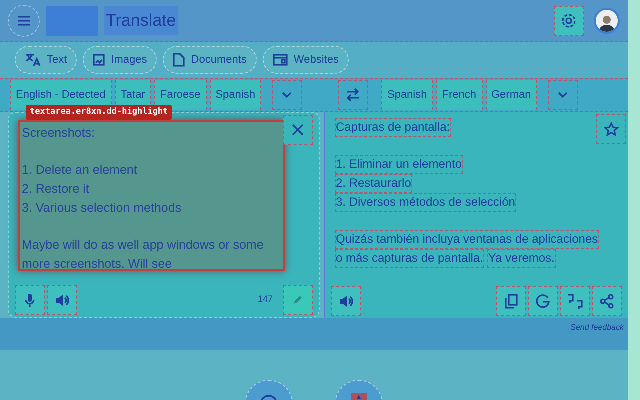 This screenshot has height=400, width=640. I want to click on language-tab: French, so click(459, 95).